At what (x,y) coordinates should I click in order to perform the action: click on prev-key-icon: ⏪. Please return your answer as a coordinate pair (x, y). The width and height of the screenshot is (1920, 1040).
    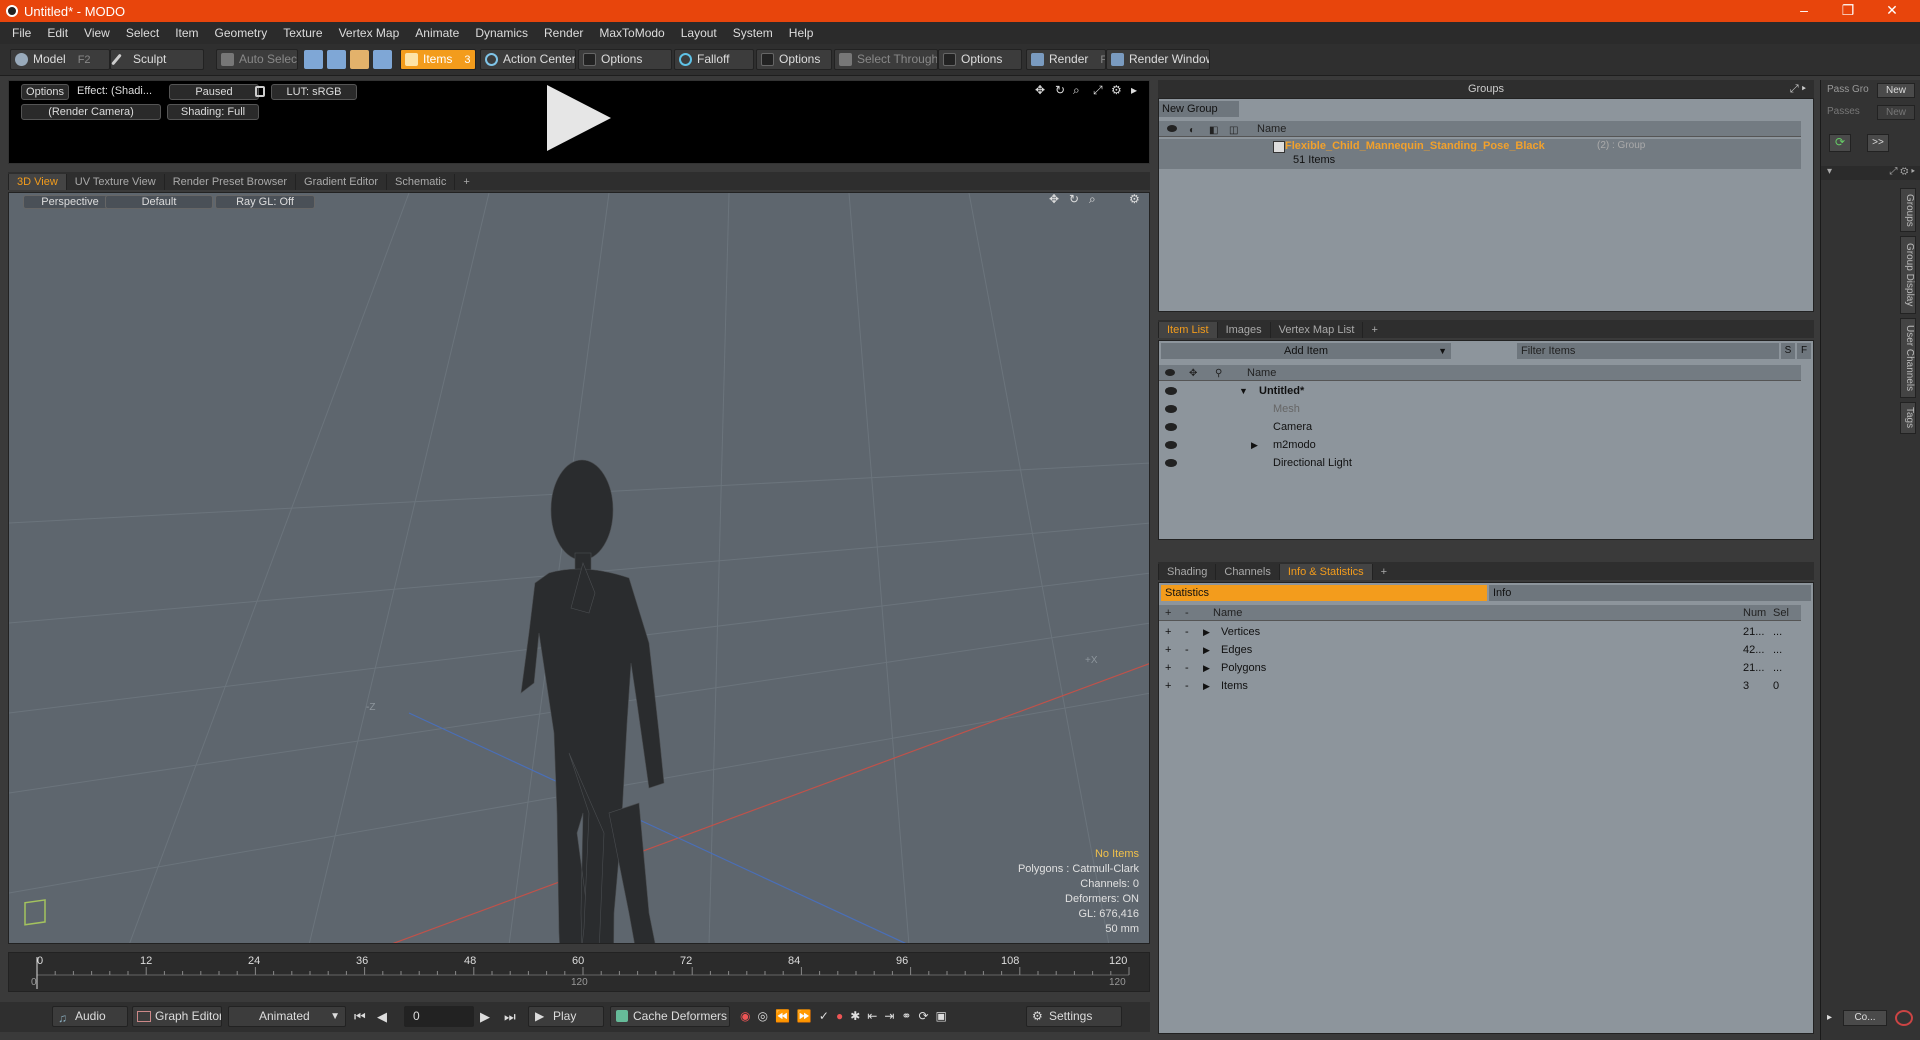
    Looking at the image, I should click on (782, 1016).